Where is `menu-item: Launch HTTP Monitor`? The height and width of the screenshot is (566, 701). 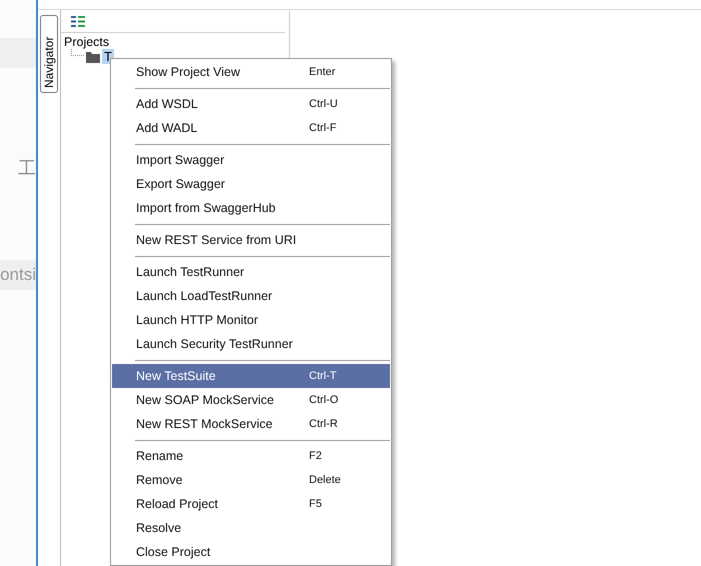
menu-item: Launch HTTP Monitor is located at coordinates (251, 320).